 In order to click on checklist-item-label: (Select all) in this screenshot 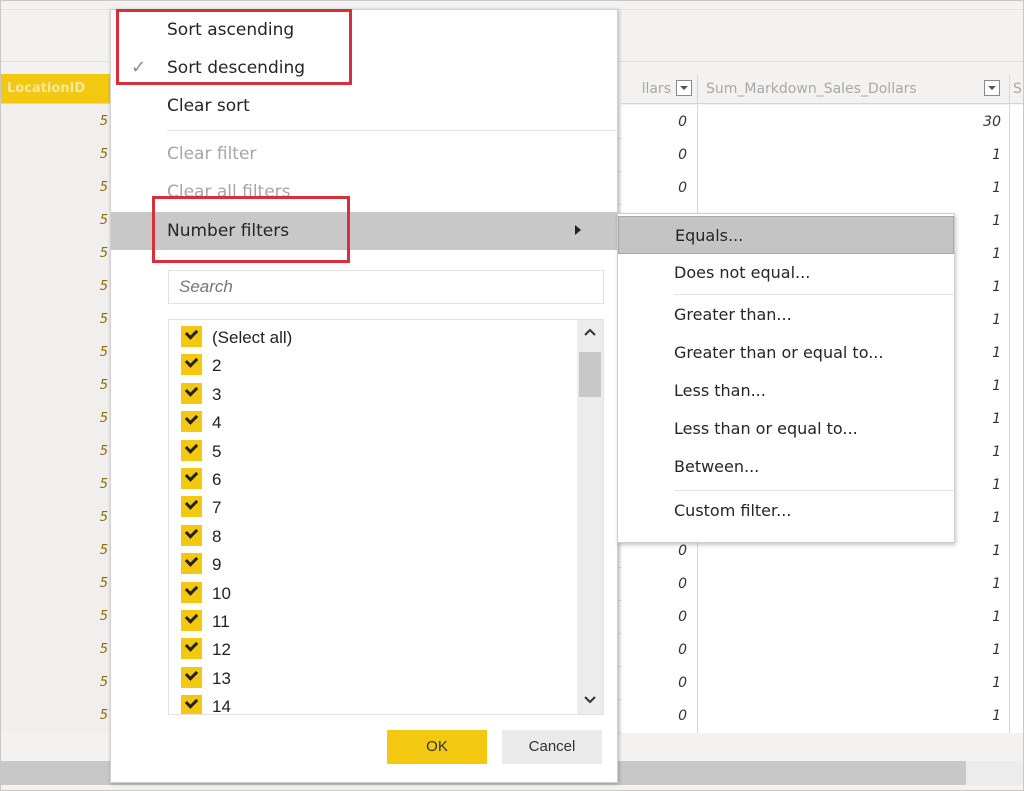, I will do `click(252, 337)`.